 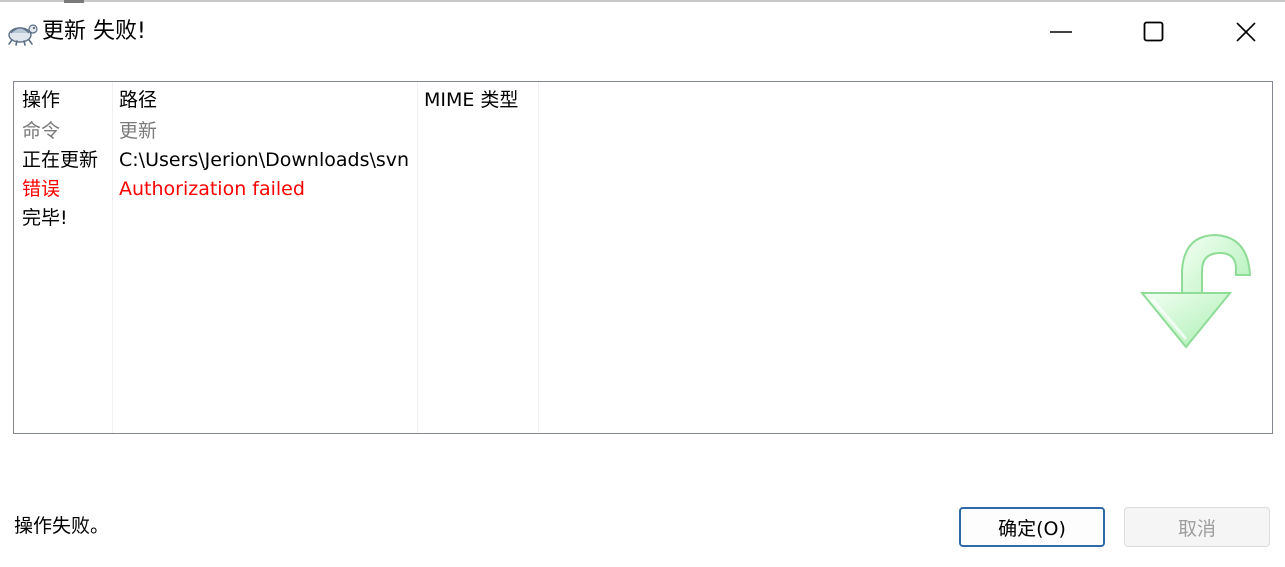 I want to click on column-header-action: 操作, so click(x=41, y=100).